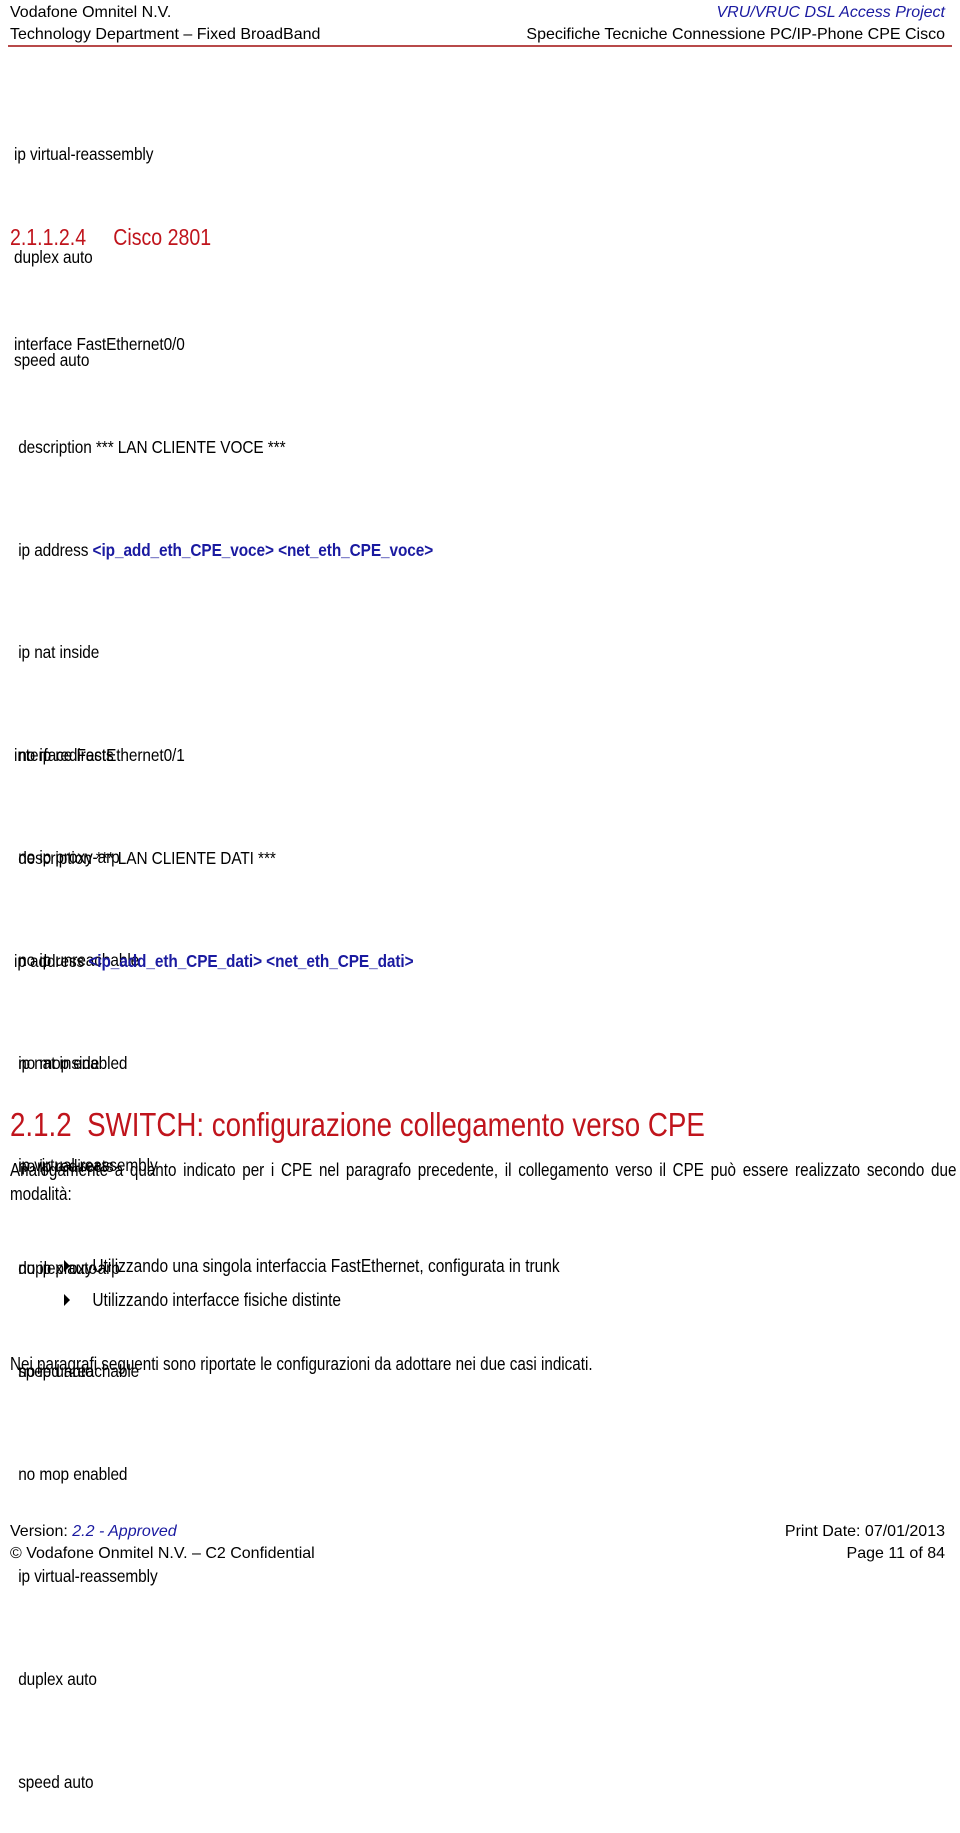 The image size is (960, 1833). What do you see at coordinates (162, 237) in the screenshot?
I see `section-title: Cisco 2801` at bounding box center [162, 237].